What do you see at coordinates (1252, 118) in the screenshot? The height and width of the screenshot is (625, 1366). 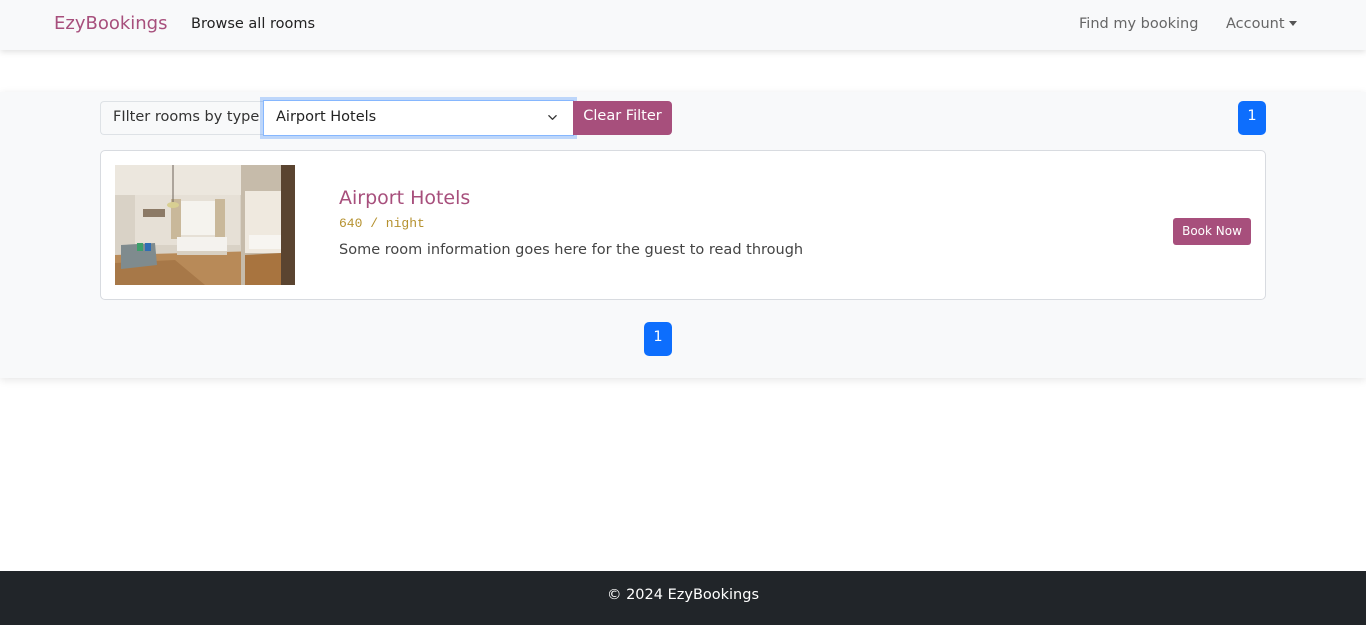 I see `pagination-page-top: 1` at bounding box center [1252, 118].